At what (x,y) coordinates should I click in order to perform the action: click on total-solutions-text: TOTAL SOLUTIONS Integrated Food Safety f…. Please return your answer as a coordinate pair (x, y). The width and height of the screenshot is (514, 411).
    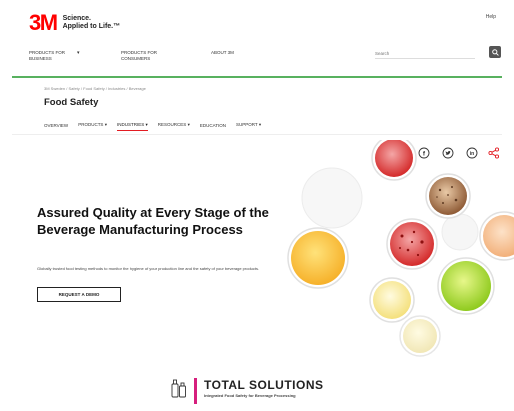
    Looking at the image, I should click on (264, 388).